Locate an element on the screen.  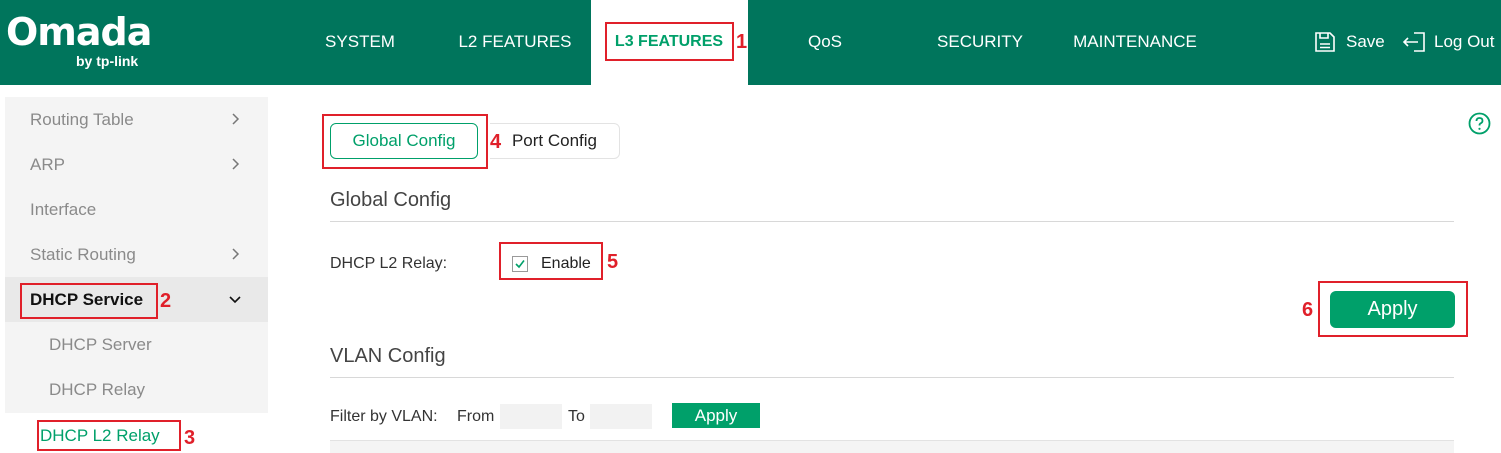
sidebar-item-static-routing: Static Routing is located at coordinates (136, 254).